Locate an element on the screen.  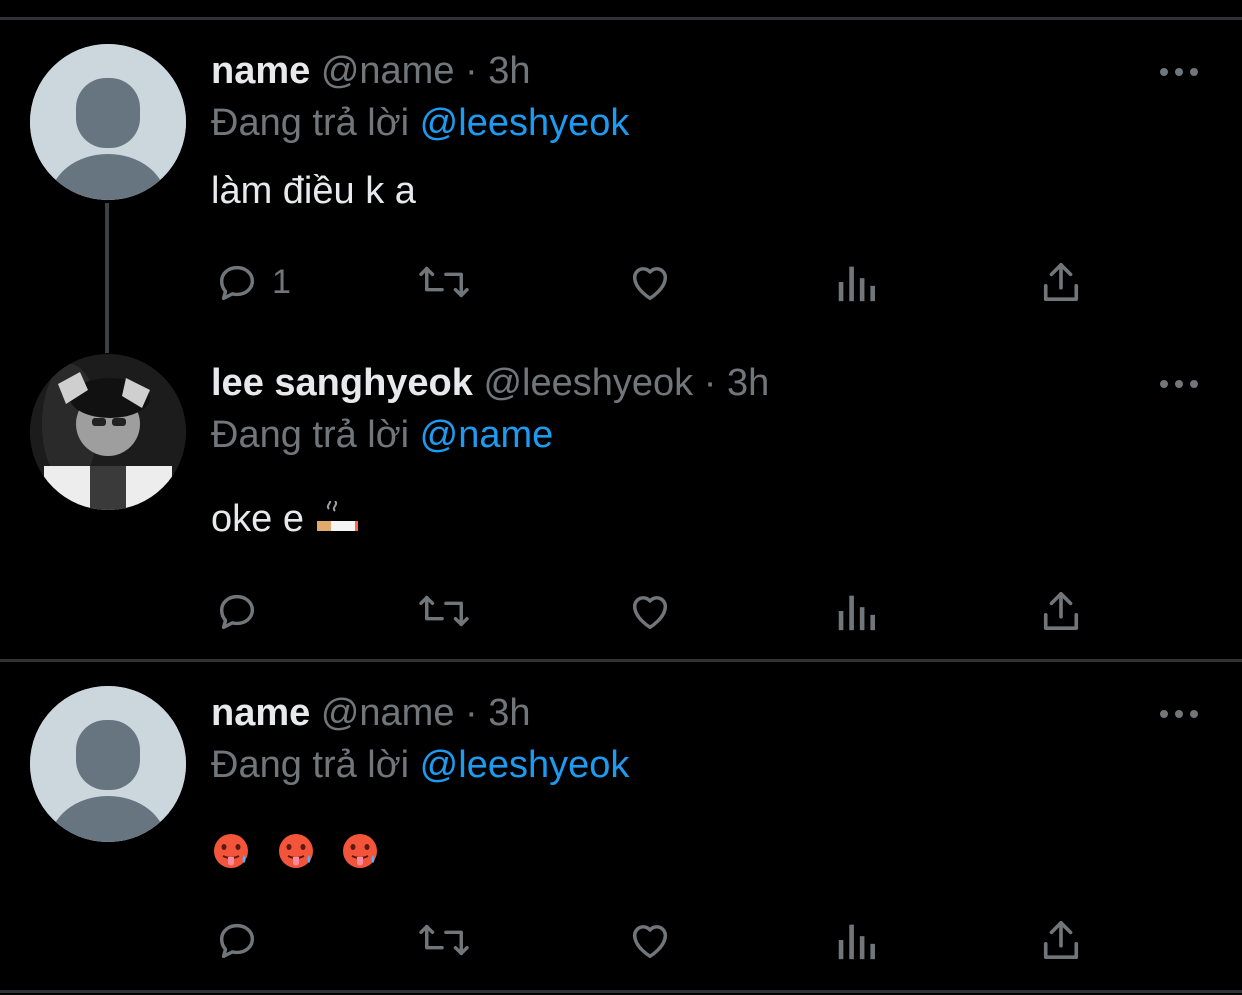
reply-context: Đang trả lời @name is located at coordinates (382, 435).